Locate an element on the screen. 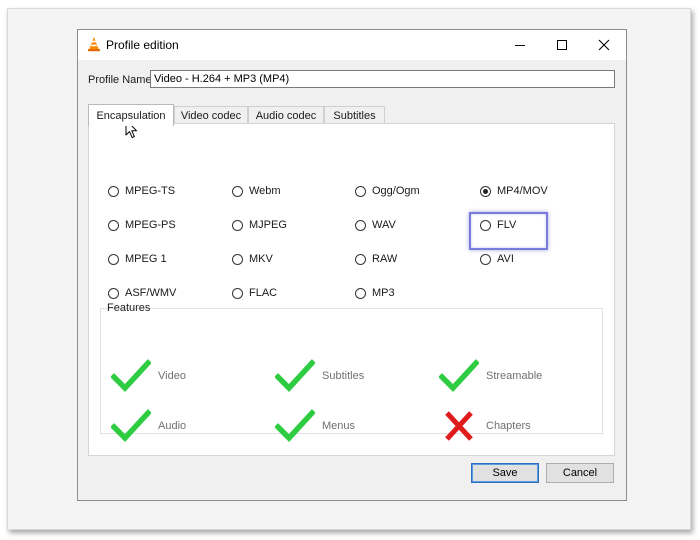 The image size is (700, 540). radio-label: FLV is located at coordinates (507, 225).